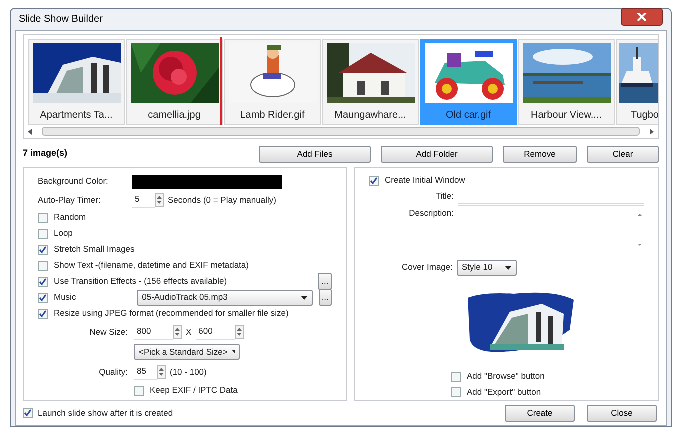 This screenshot has height=427, width=681. What do you see at coordinates (66, 297) in the screenshot?
I see `checkbox-label: Music` at bounding box center [66, 297].